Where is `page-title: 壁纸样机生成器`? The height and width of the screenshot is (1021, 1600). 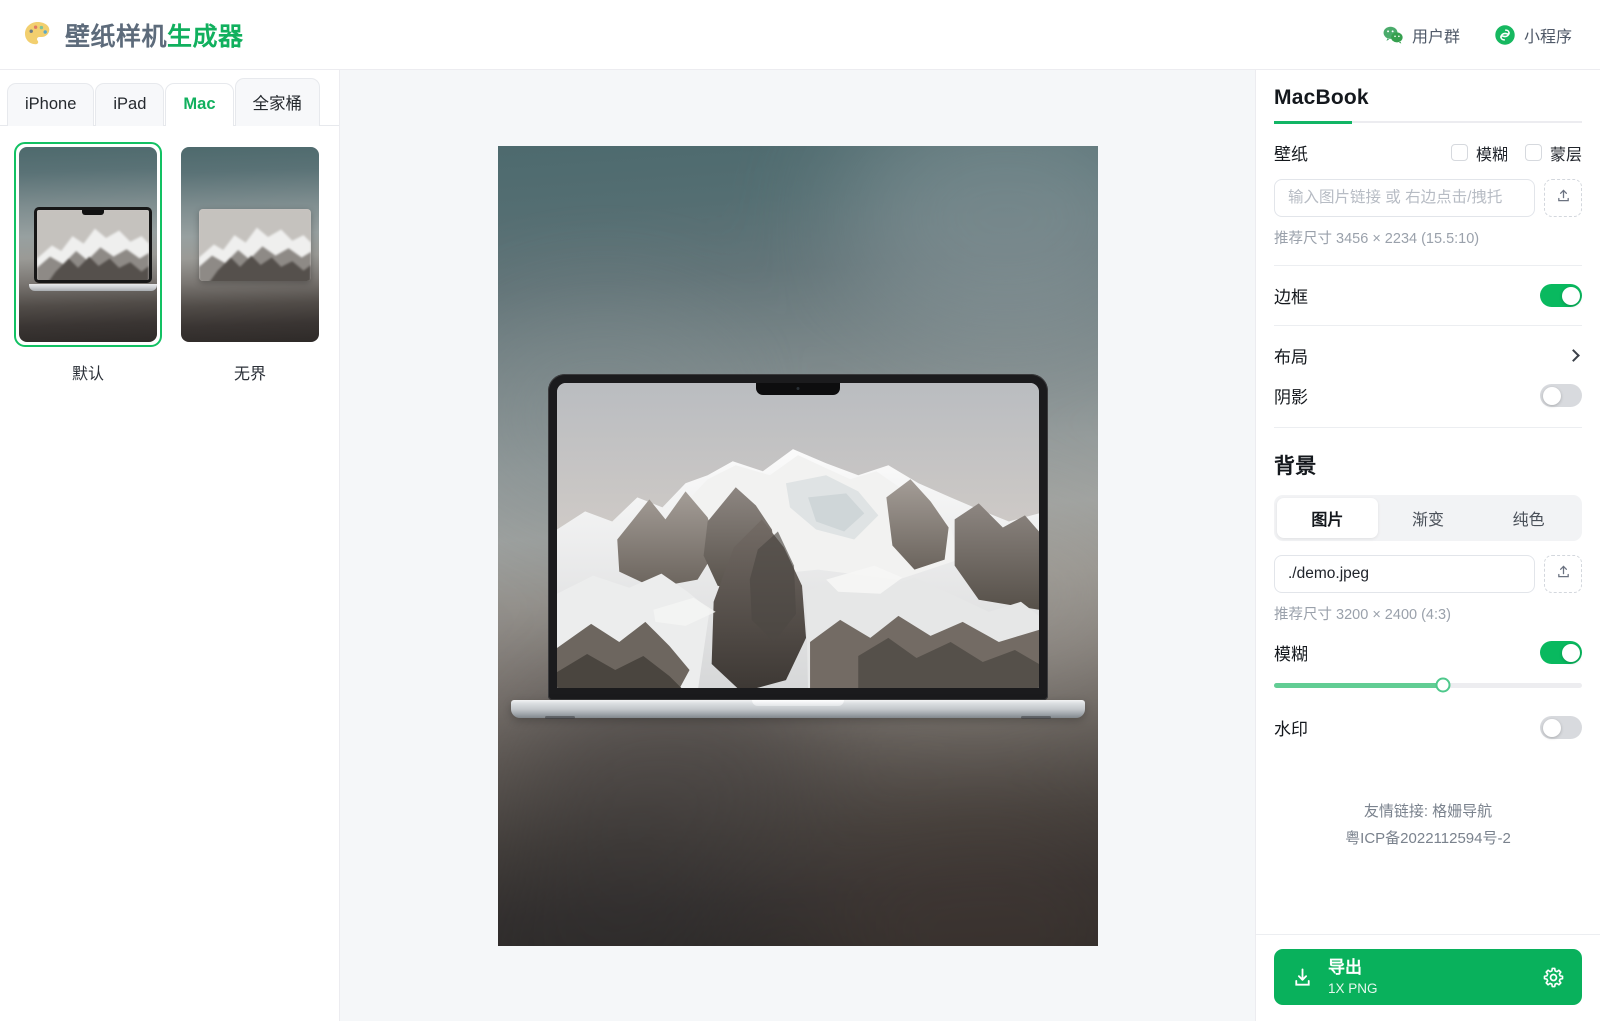 page-title: 壁纸样机生成器 is located at coordinates (154, 35).